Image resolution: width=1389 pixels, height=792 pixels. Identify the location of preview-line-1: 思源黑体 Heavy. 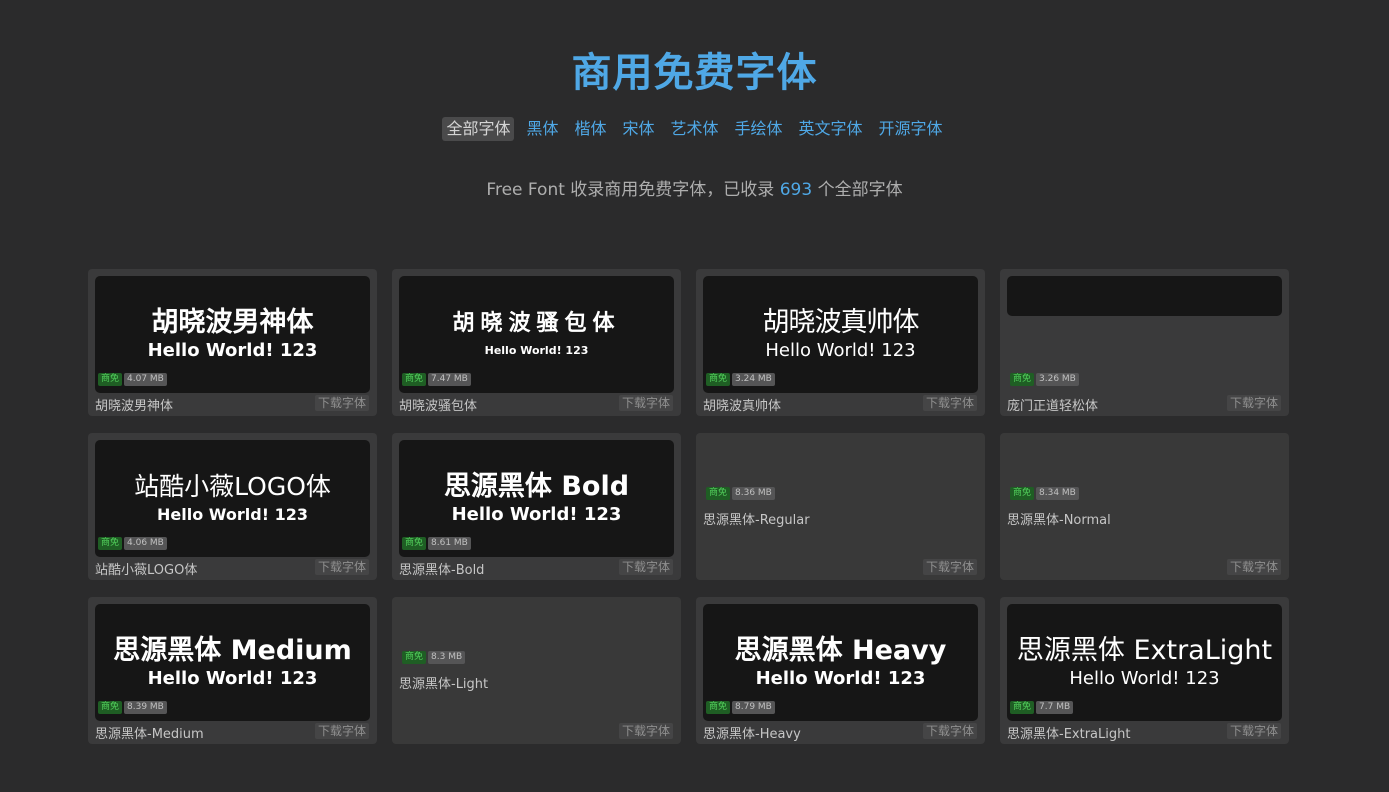
(840, 650).